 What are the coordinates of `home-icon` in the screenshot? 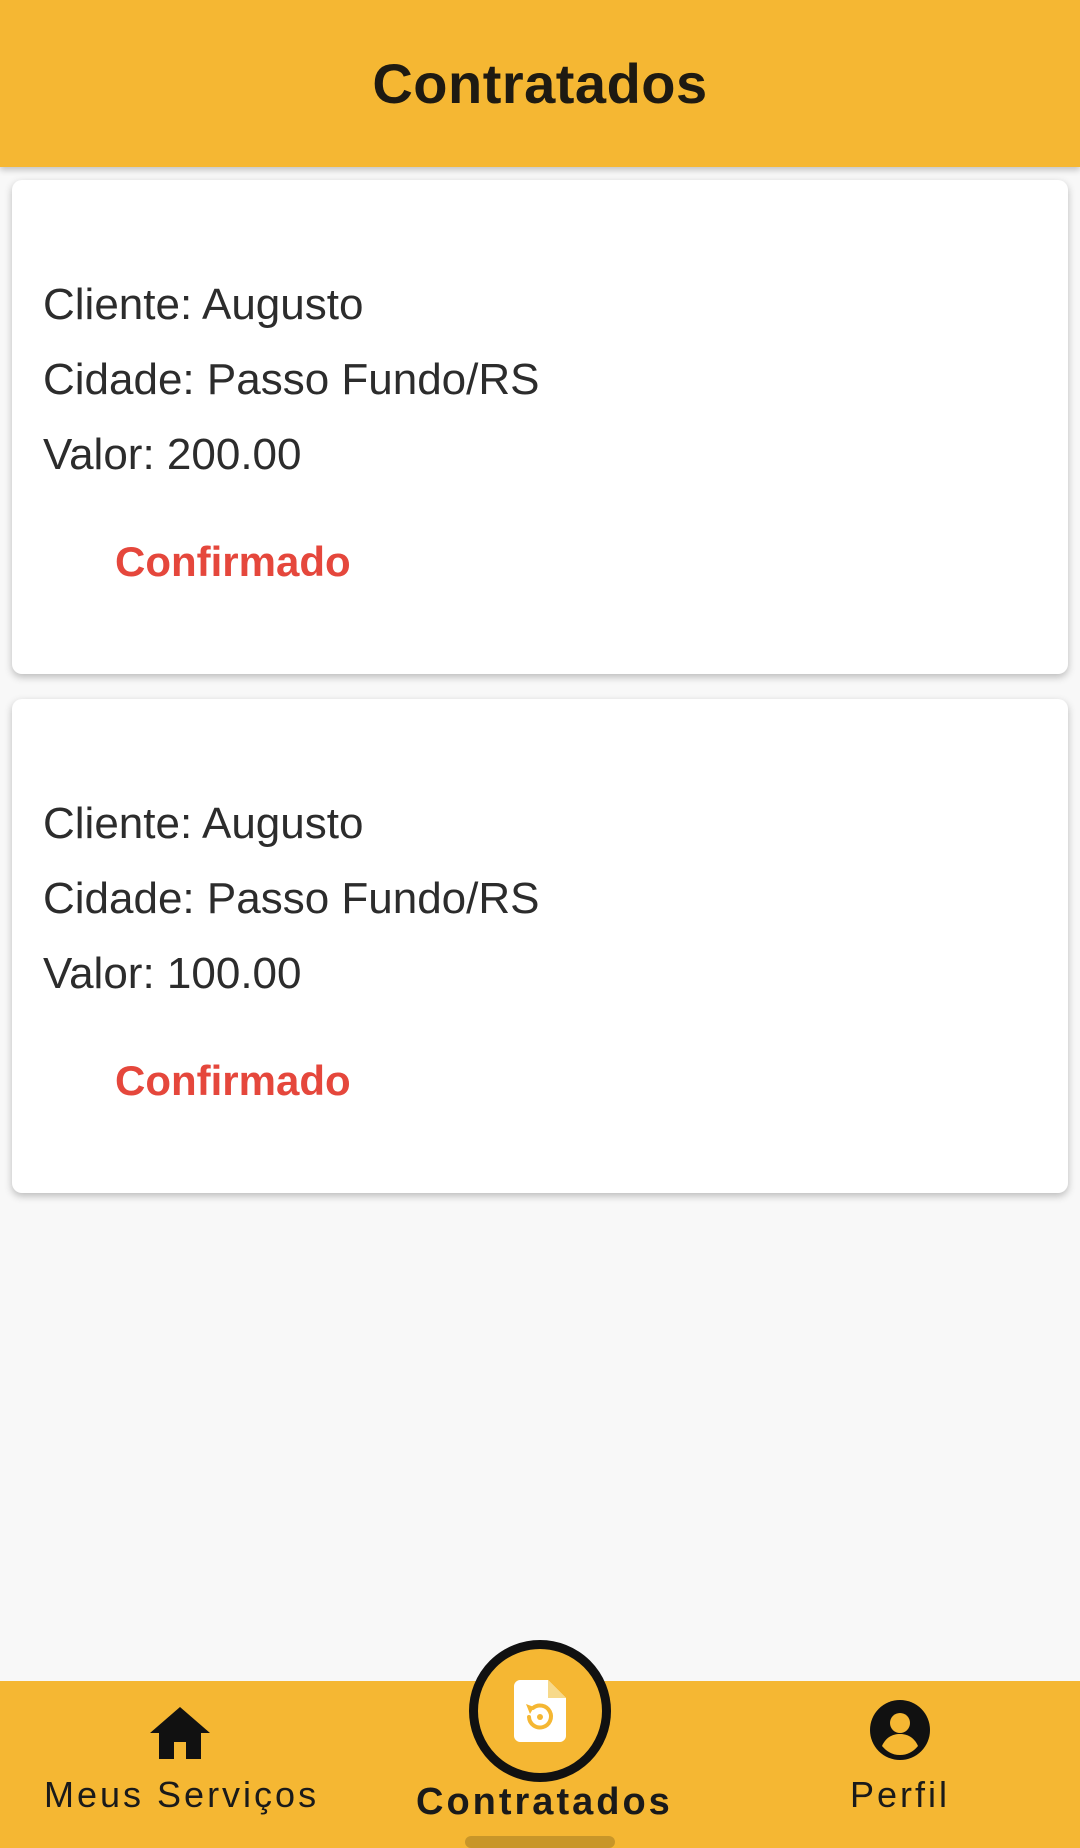 It's located at (180, 1733).